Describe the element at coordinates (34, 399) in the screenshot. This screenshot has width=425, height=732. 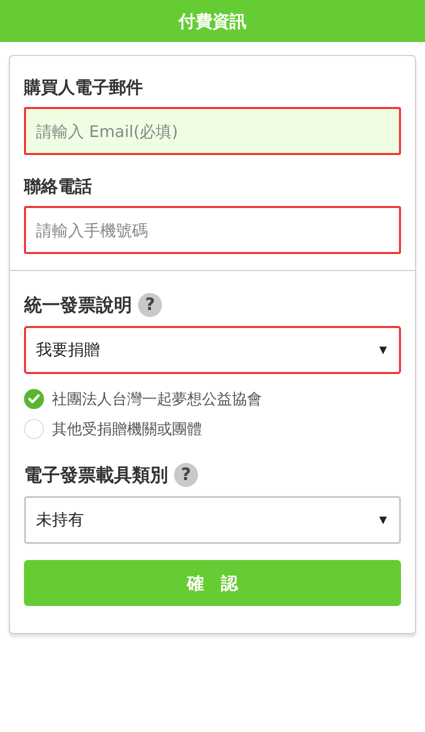
I see `checked-radio-icon` at that location.